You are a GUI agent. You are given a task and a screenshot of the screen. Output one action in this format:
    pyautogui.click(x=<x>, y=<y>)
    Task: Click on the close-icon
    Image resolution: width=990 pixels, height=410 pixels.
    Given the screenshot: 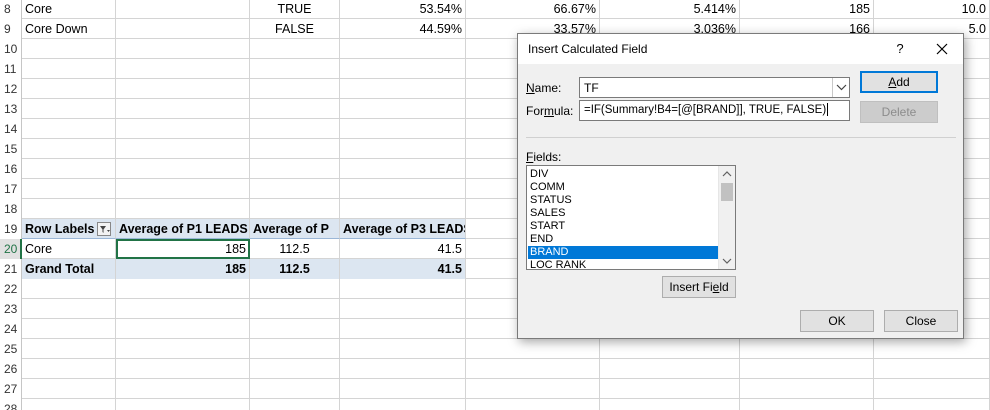 What is the action you would take?
    pyautogui.click(x=942, y=49)
    